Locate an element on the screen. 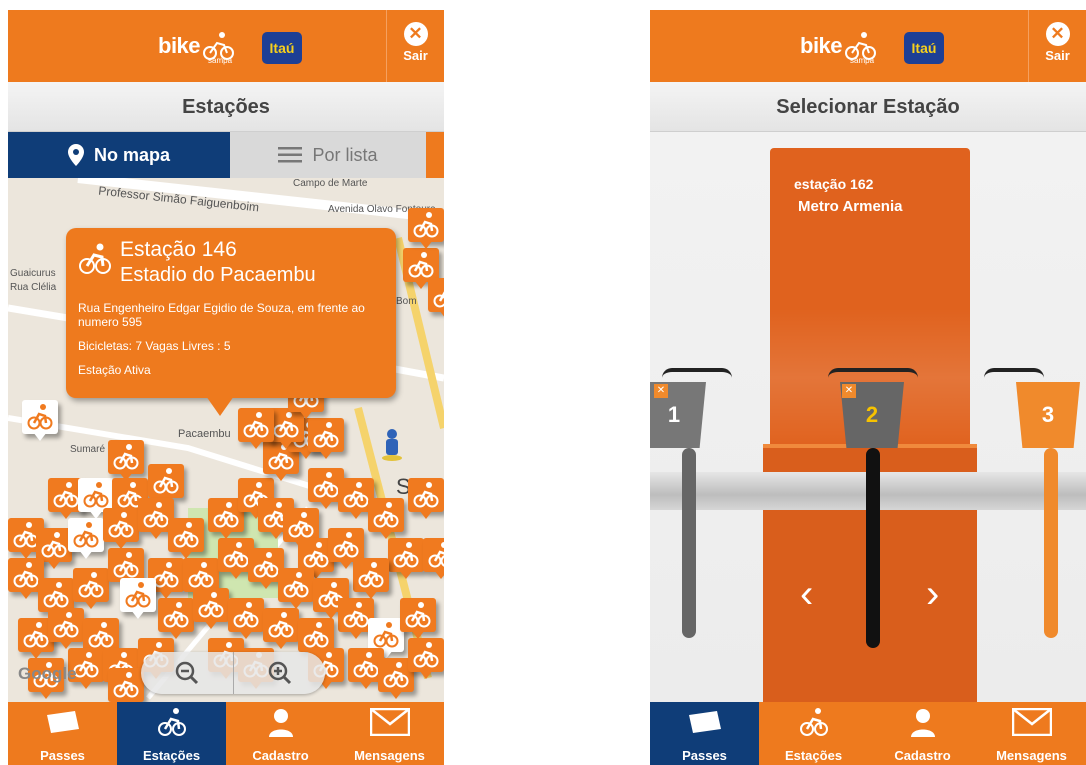  station-name: Estadio do Pacaembu is located at coordinates (218, 275).